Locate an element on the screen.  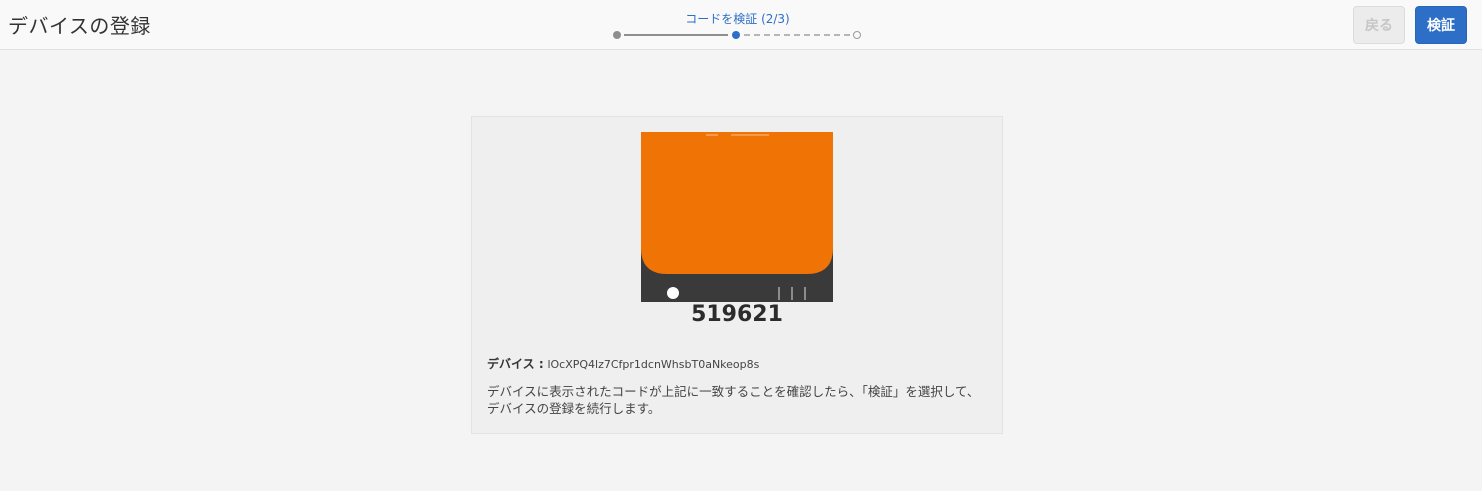
step-2-dot is located at coordinates (736, 35).